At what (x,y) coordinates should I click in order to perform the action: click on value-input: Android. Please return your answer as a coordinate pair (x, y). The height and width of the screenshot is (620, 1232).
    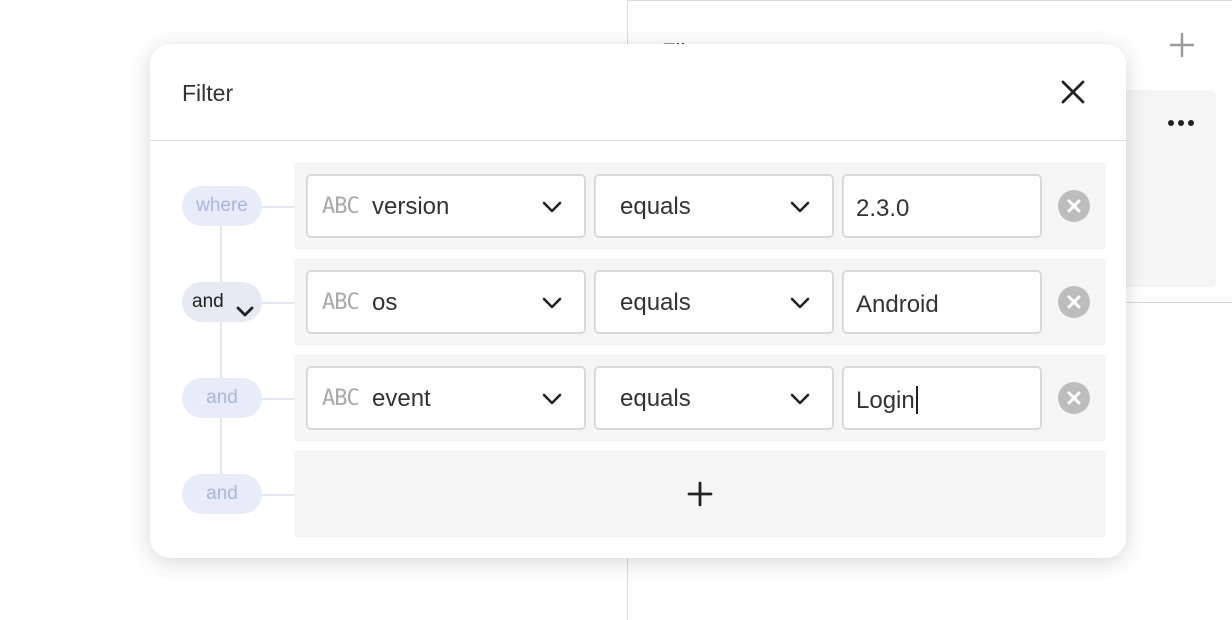
    Looking at the image, I should click on (942, 302).